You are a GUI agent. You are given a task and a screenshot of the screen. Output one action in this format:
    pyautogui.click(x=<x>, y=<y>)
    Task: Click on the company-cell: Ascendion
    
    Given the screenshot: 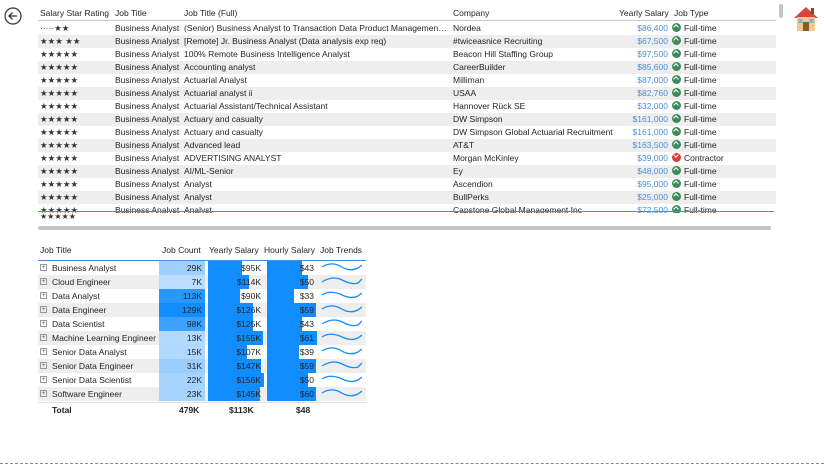 What is the action you would take?
    pyautogui.click(x=473, y=184)
    